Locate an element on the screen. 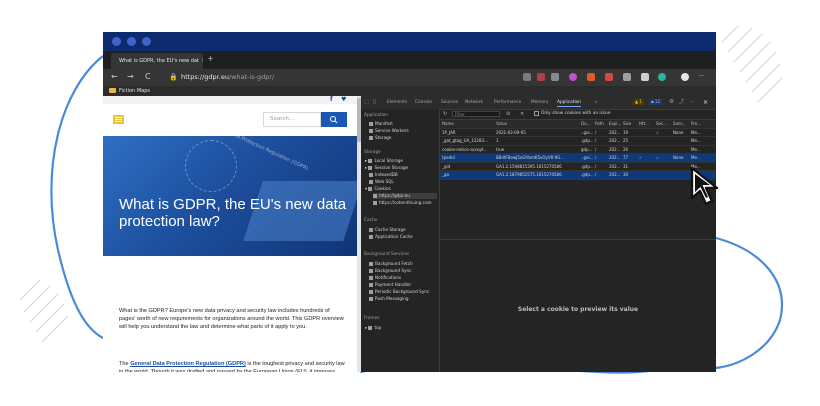 The image size is (820, 406). filter-input: Filter is located at coordinates (476, 114).